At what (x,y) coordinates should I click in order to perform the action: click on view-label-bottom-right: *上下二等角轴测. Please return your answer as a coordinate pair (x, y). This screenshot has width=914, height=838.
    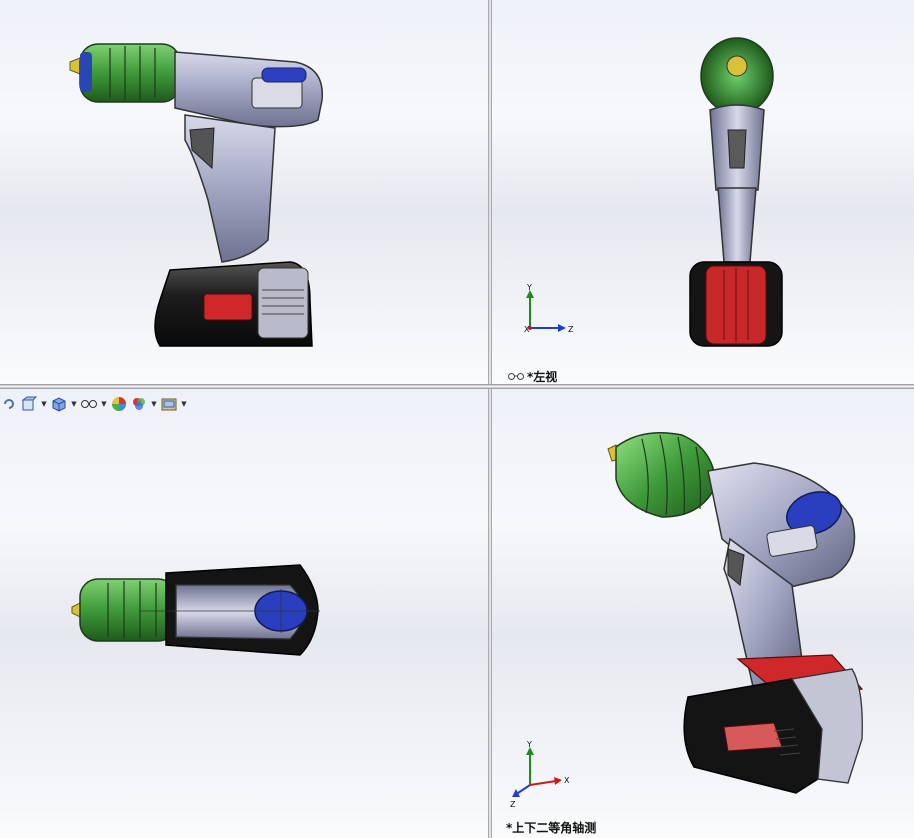
    Looking at the image, I should click on (551, 827).